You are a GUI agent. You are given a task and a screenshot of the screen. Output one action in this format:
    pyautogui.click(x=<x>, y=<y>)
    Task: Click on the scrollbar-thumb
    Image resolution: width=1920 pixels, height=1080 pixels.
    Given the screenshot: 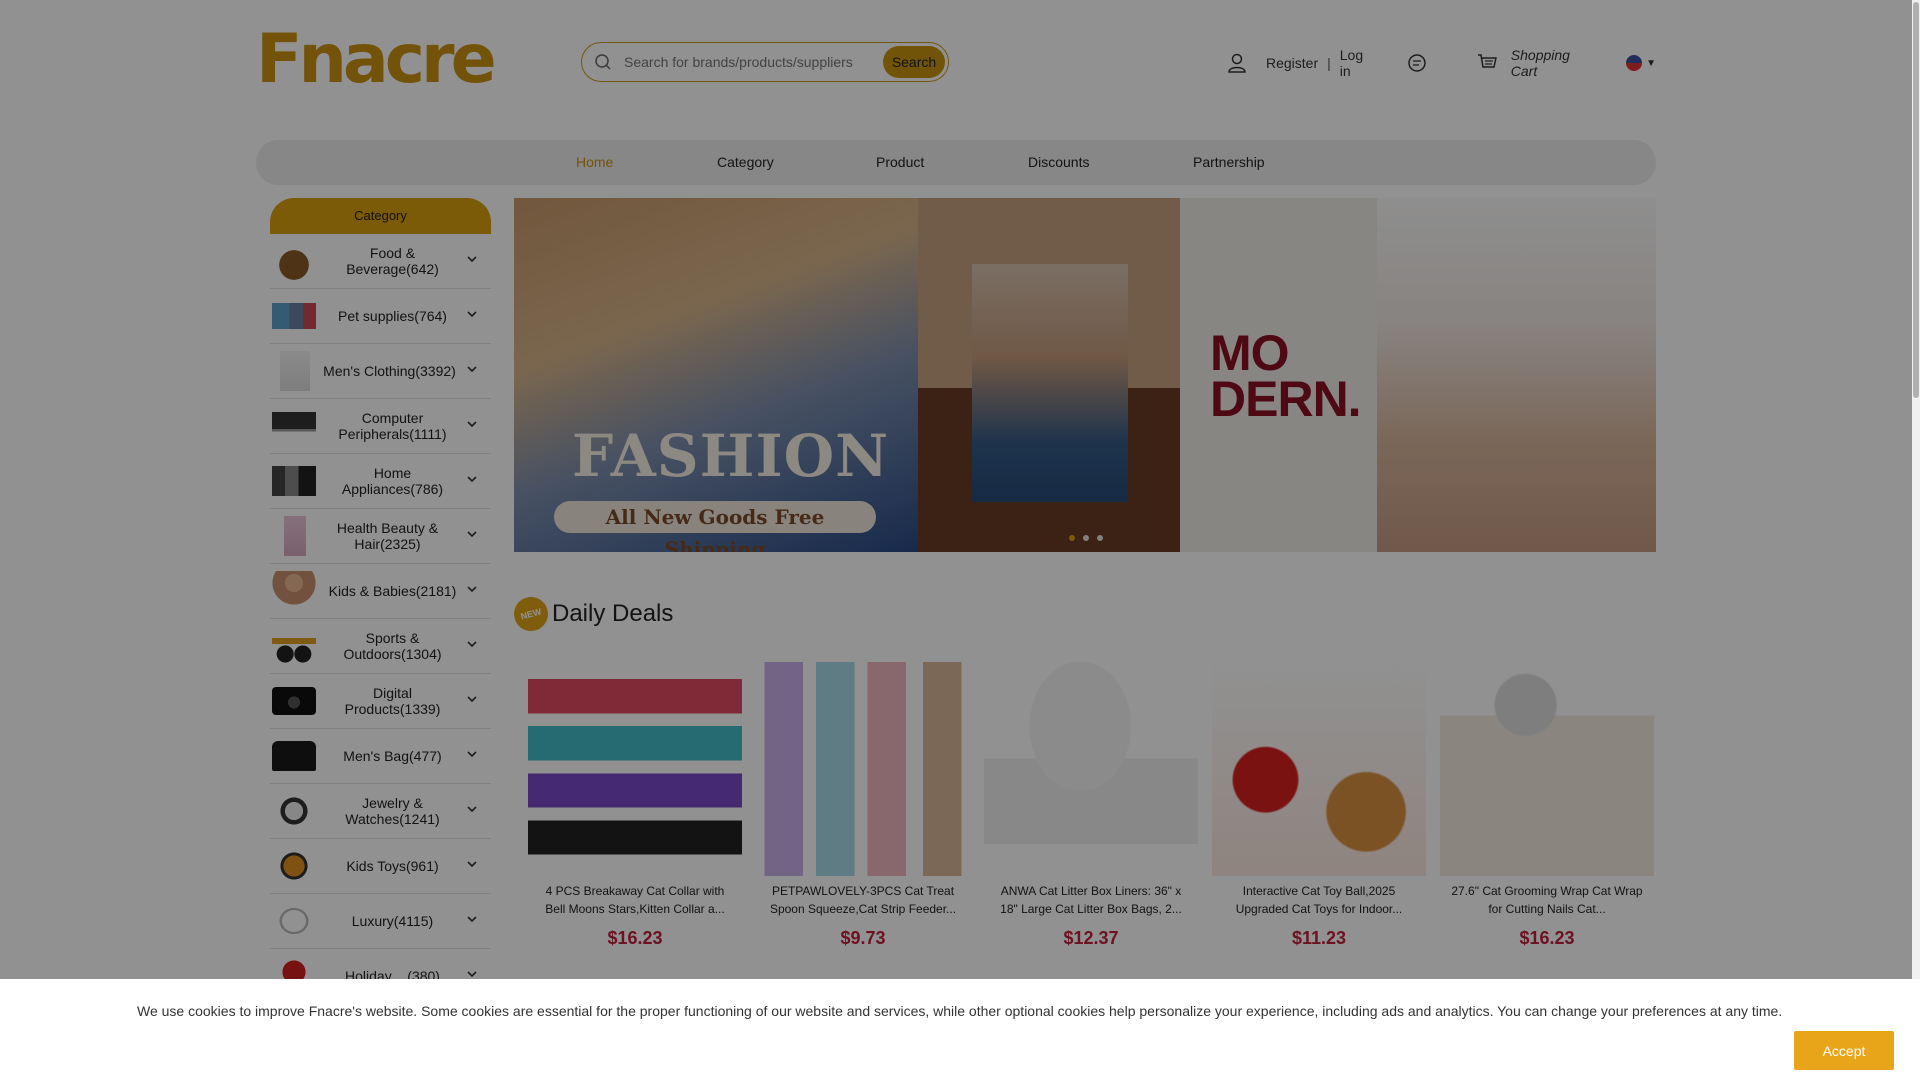 What is the action you would take?
    pyautogui.click(x=1916, y=200)
    